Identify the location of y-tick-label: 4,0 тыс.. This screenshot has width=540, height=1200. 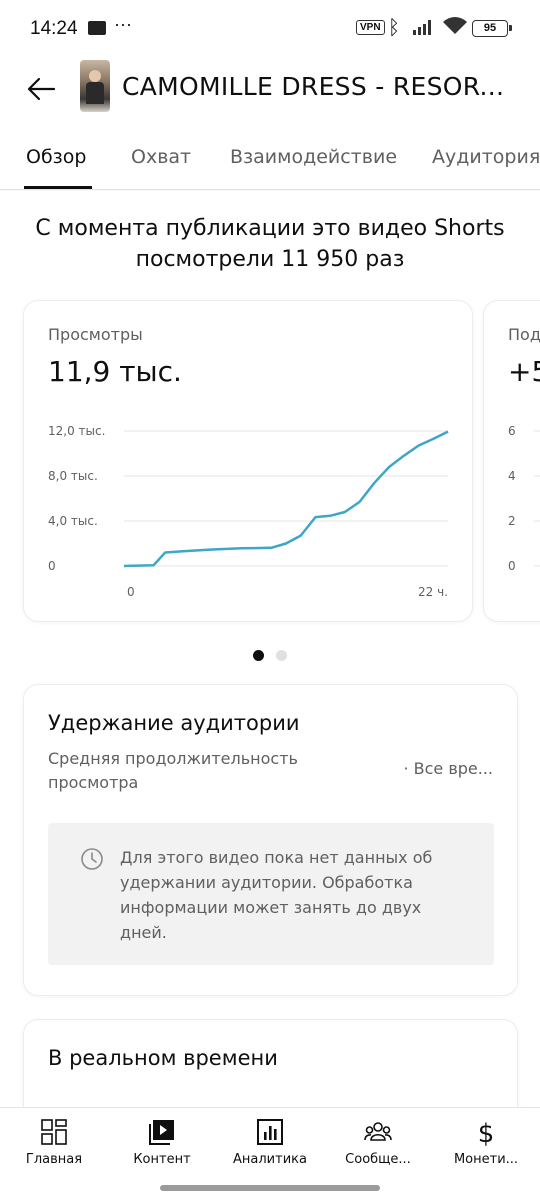
(73, 521).